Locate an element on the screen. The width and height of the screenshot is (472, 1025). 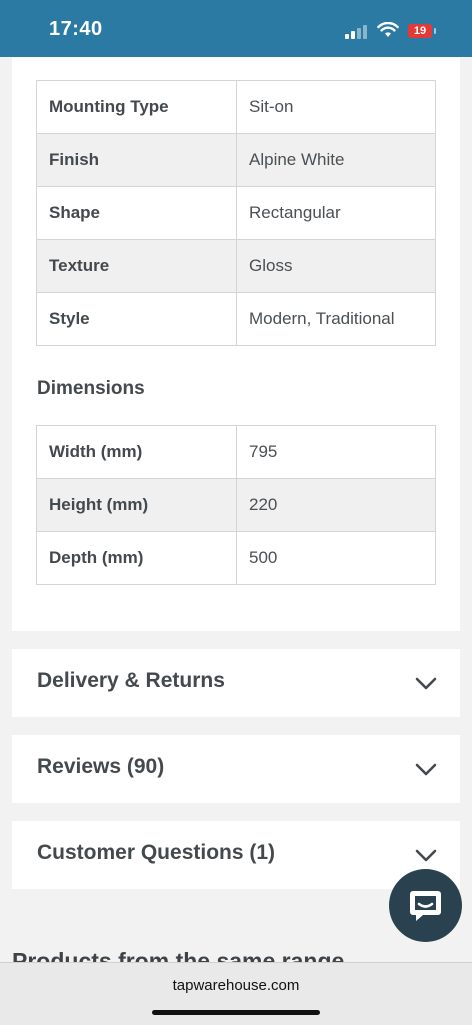
row-label: Depth (mm) is located at coordinates (136, 558).